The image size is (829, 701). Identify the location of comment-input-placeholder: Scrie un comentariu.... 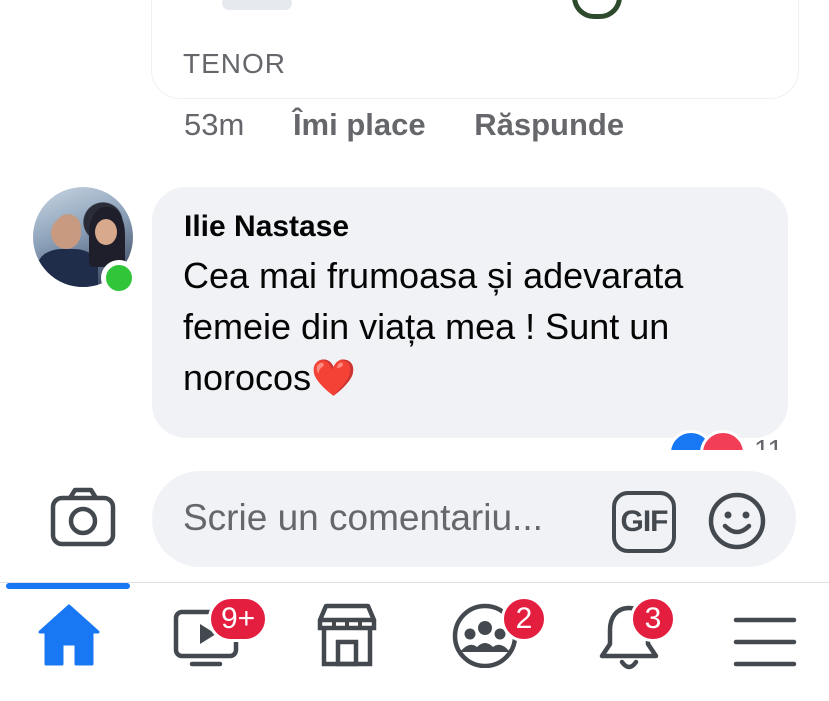
(363, 518).